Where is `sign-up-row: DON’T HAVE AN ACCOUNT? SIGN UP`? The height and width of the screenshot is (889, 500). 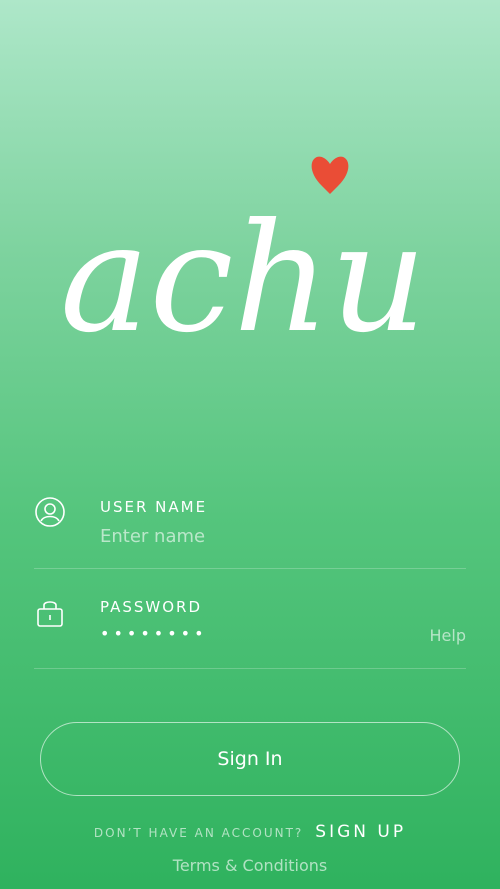
sign-up-row: DON’T HAVE AN ACCOUNT? SIGN UP is located at coordinates (250, 832).